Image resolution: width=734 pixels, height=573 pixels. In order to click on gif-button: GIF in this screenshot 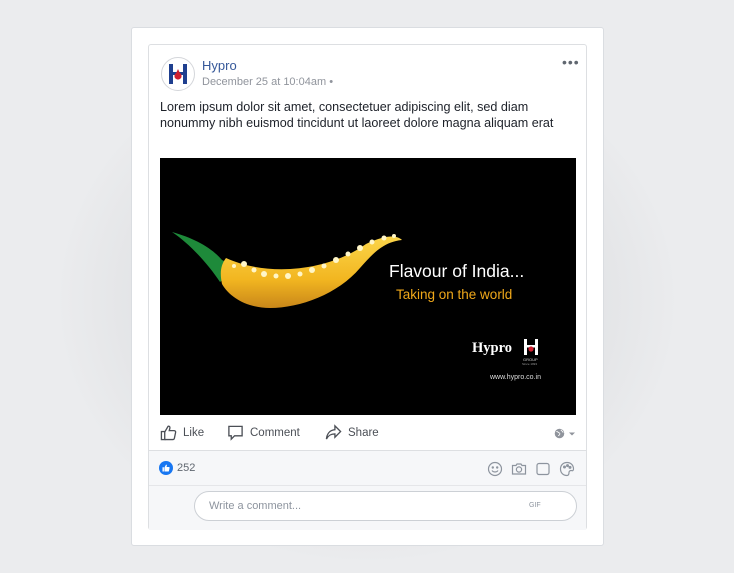, I will do `click(535, 505)`.